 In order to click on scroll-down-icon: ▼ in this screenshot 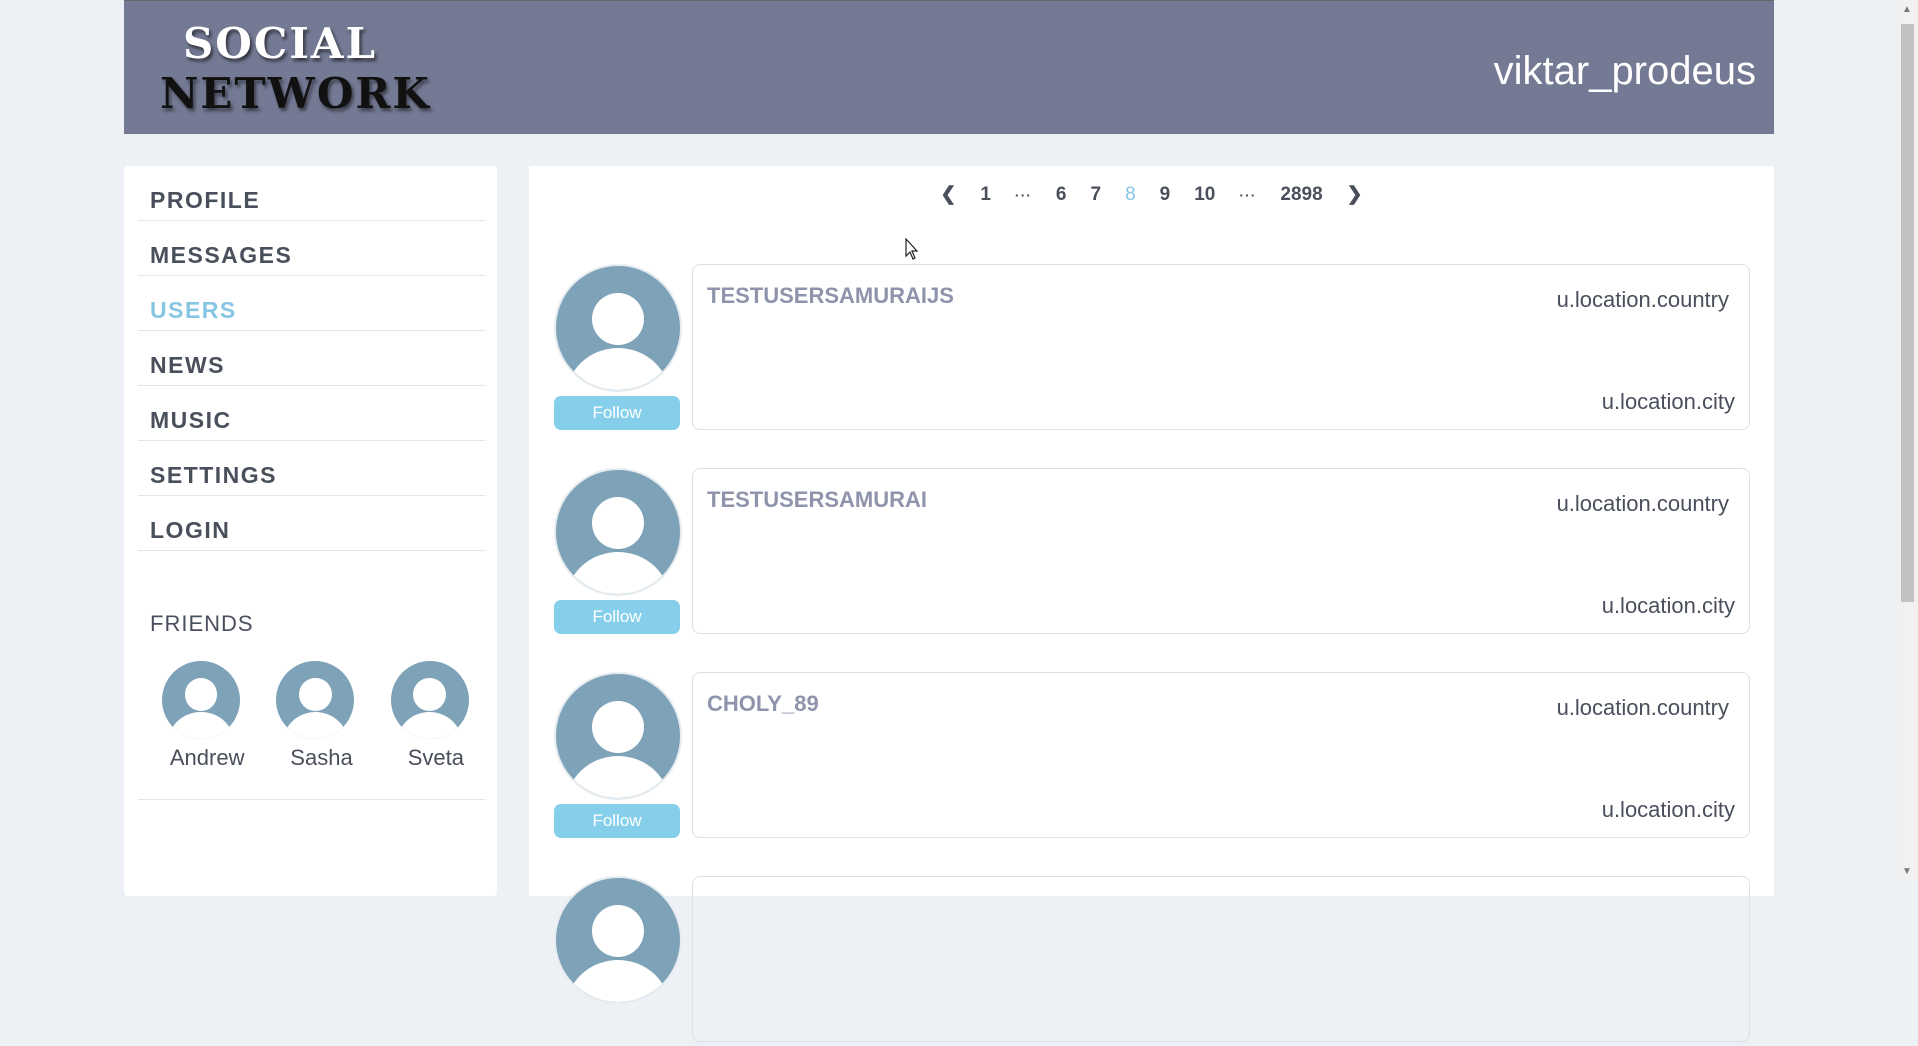, I will do `click(1907, 871)`.